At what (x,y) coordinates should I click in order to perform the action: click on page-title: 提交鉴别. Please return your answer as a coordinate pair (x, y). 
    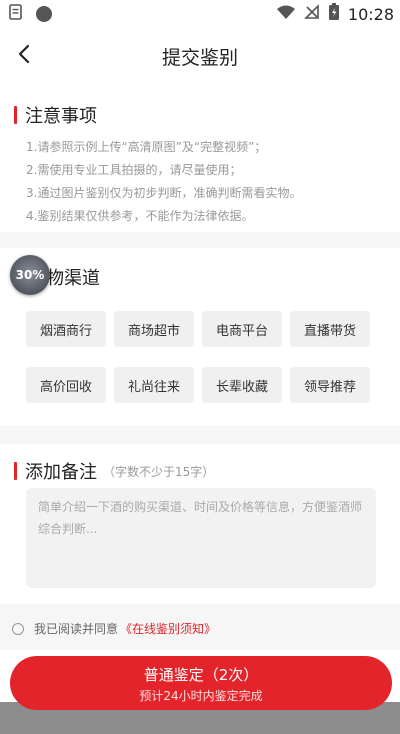
    Looking at the image, I should click on (199, 58).